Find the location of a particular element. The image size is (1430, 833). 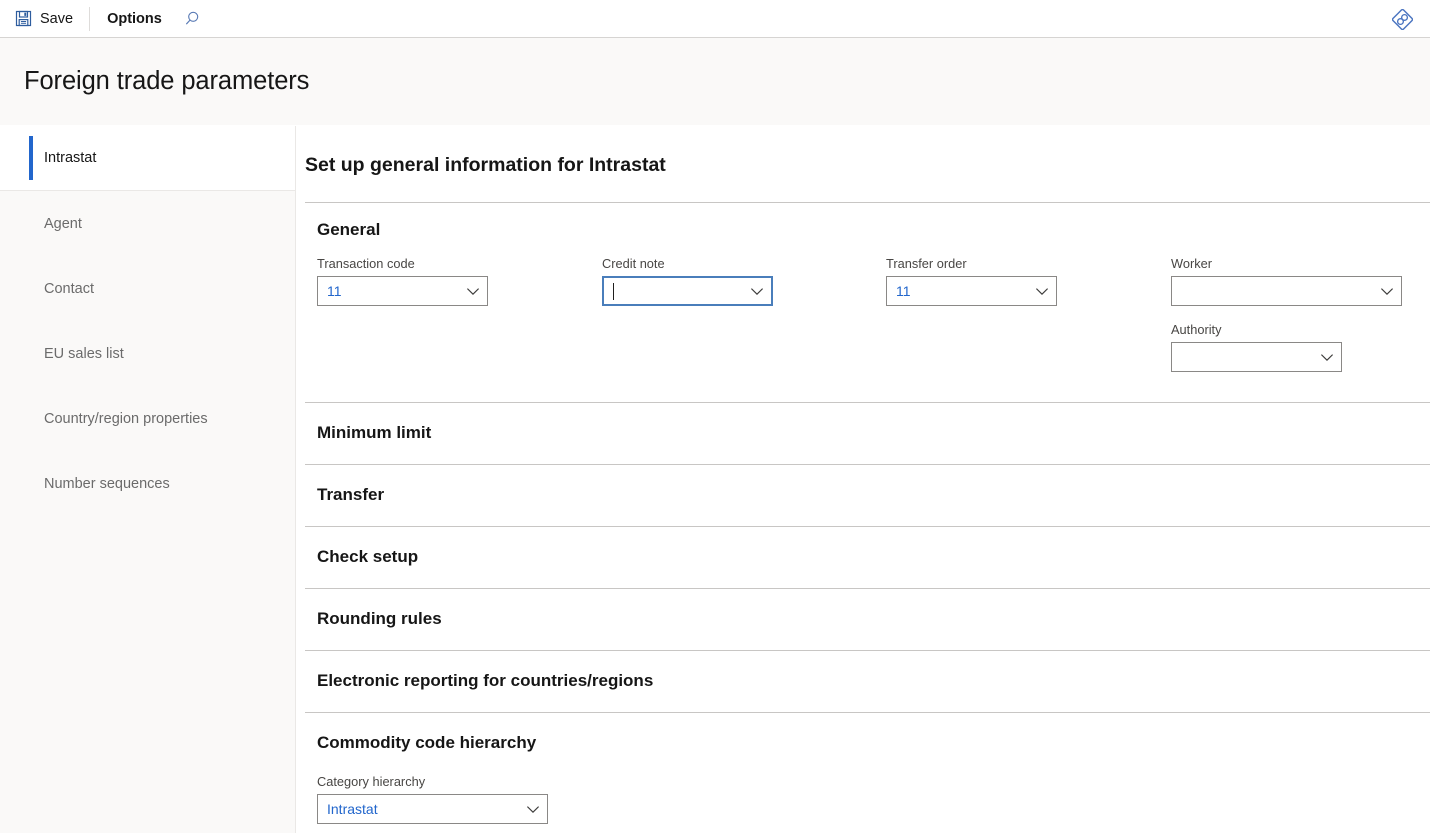

diamond-app-icon is located at coordinates (1402, 19).